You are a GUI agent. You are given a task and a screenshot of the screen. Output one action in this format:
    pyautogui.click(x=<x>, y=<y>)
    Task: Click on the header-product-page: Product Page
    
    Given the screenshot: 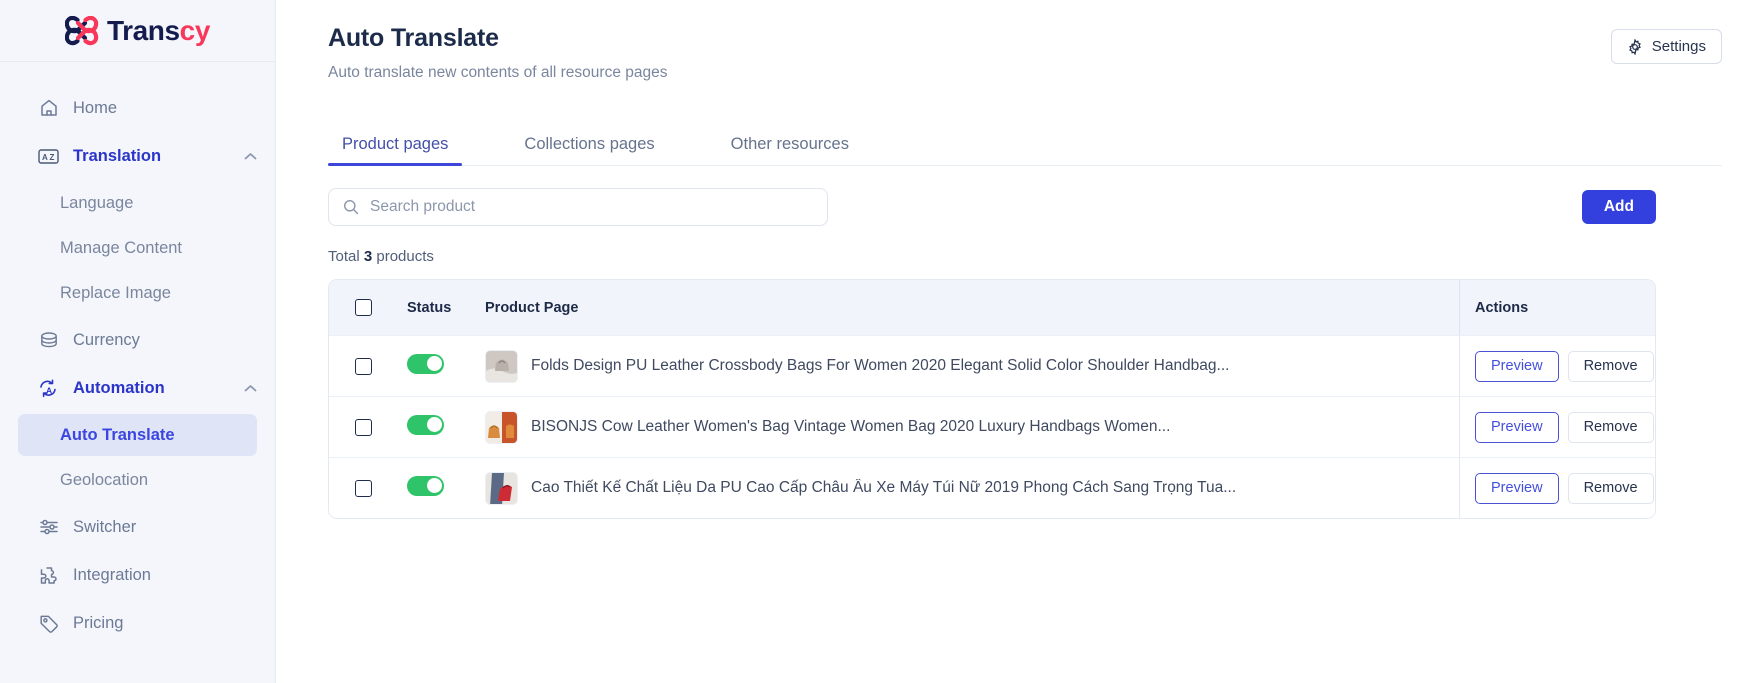 What is the action you would take?
    pyautogui.click(x=532, y=307)
    